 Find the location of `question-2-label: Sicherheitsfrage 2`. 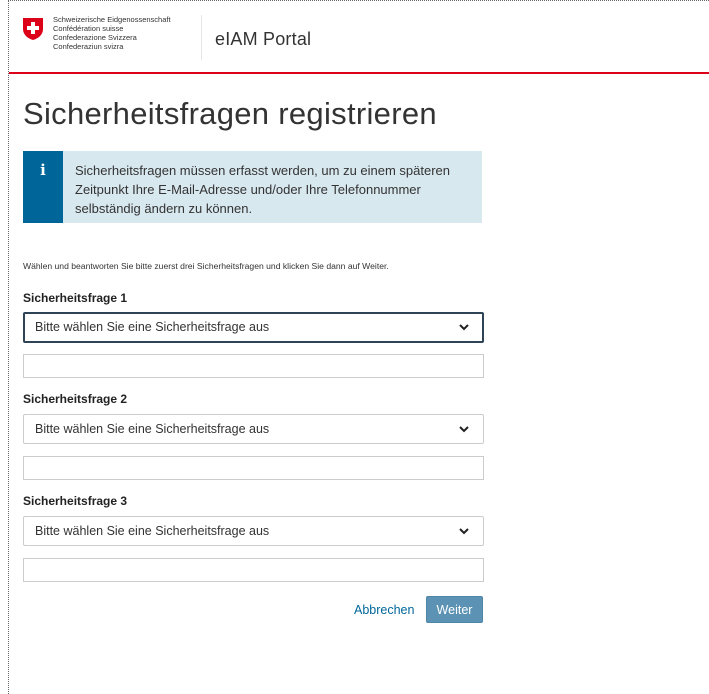

question-2-label: Sicherheitsfrage 2 is located at coordinates (75, 399).